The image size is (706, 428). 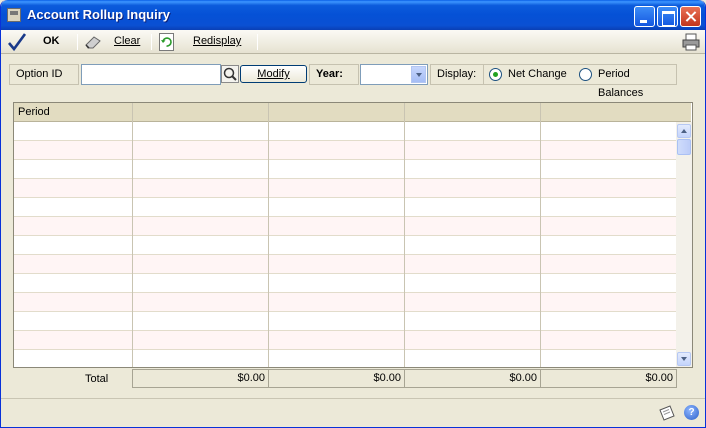 I want to click on option-id-input, so click(x=151, y=74).